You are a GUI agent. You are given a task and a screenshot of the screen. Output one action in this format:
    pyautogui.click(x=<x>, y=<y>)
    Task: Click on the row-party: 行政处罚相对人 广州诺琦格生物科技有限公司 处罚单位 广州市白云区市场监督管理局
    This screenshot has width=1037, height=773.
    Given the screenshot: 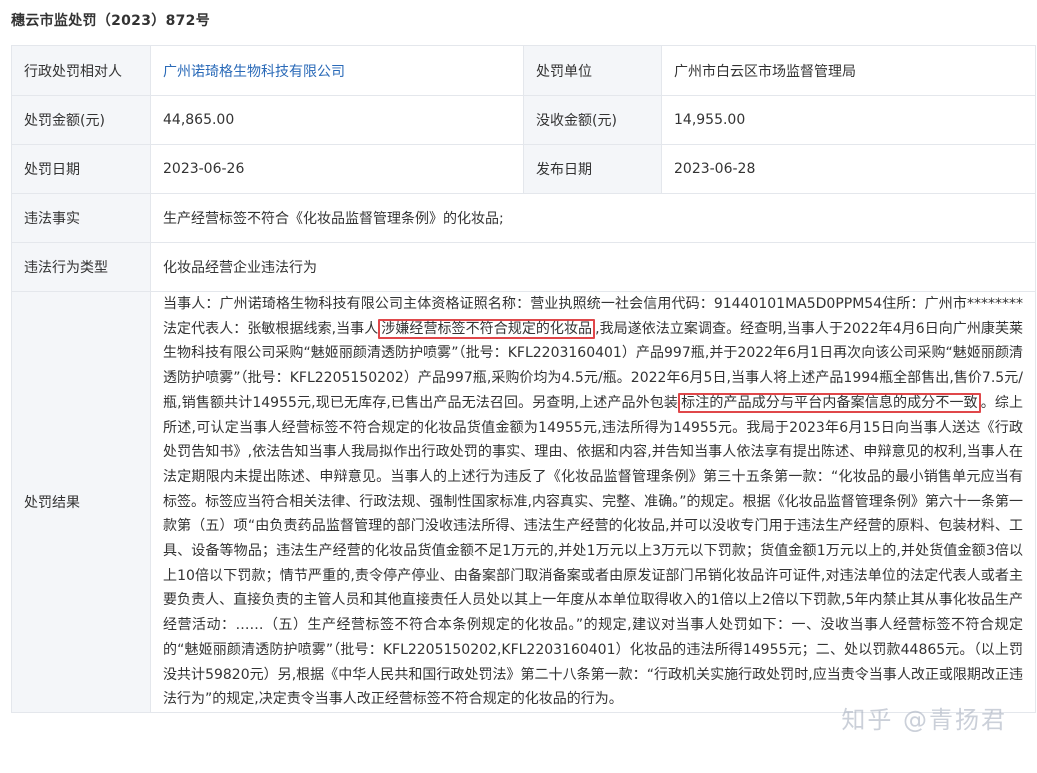 What is the action you would take?
    pyautogui.click(x=523, y=70)
    